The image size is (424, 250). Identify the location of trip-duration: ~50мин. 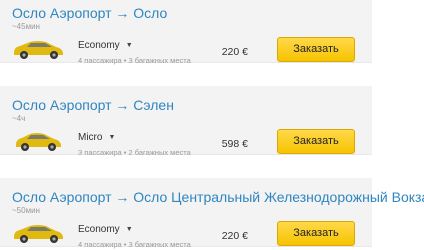
(26, 210).